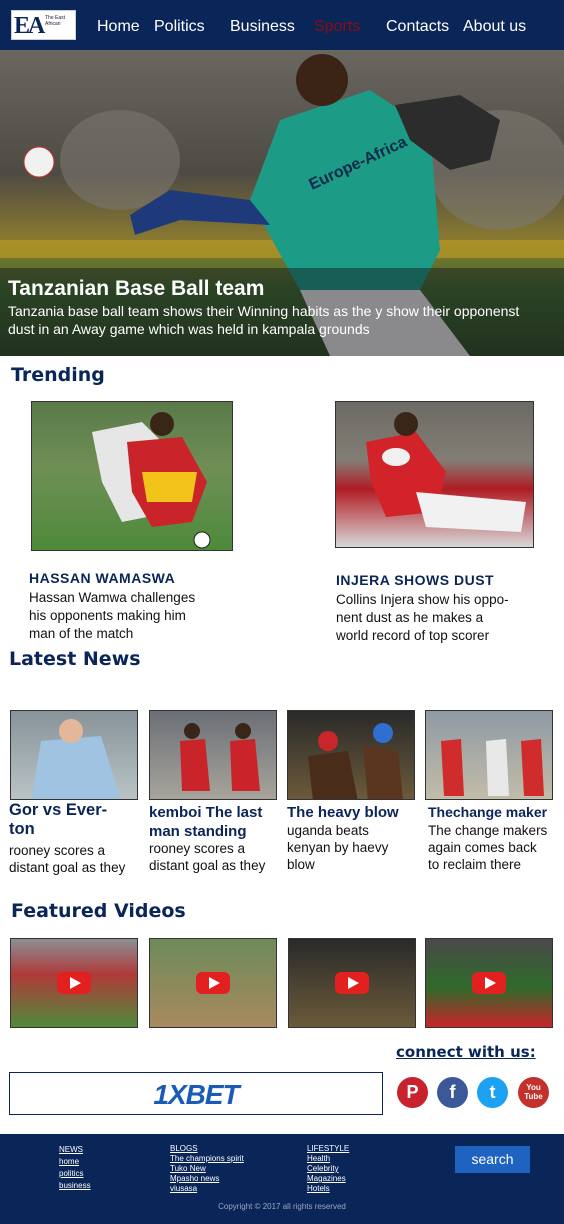 The height and width of the screenshot is (1224, 564). What do you see at coordinates (262, 27) in the screenshot?
I see `nav-business: Business` at bounding box center [262, 27].